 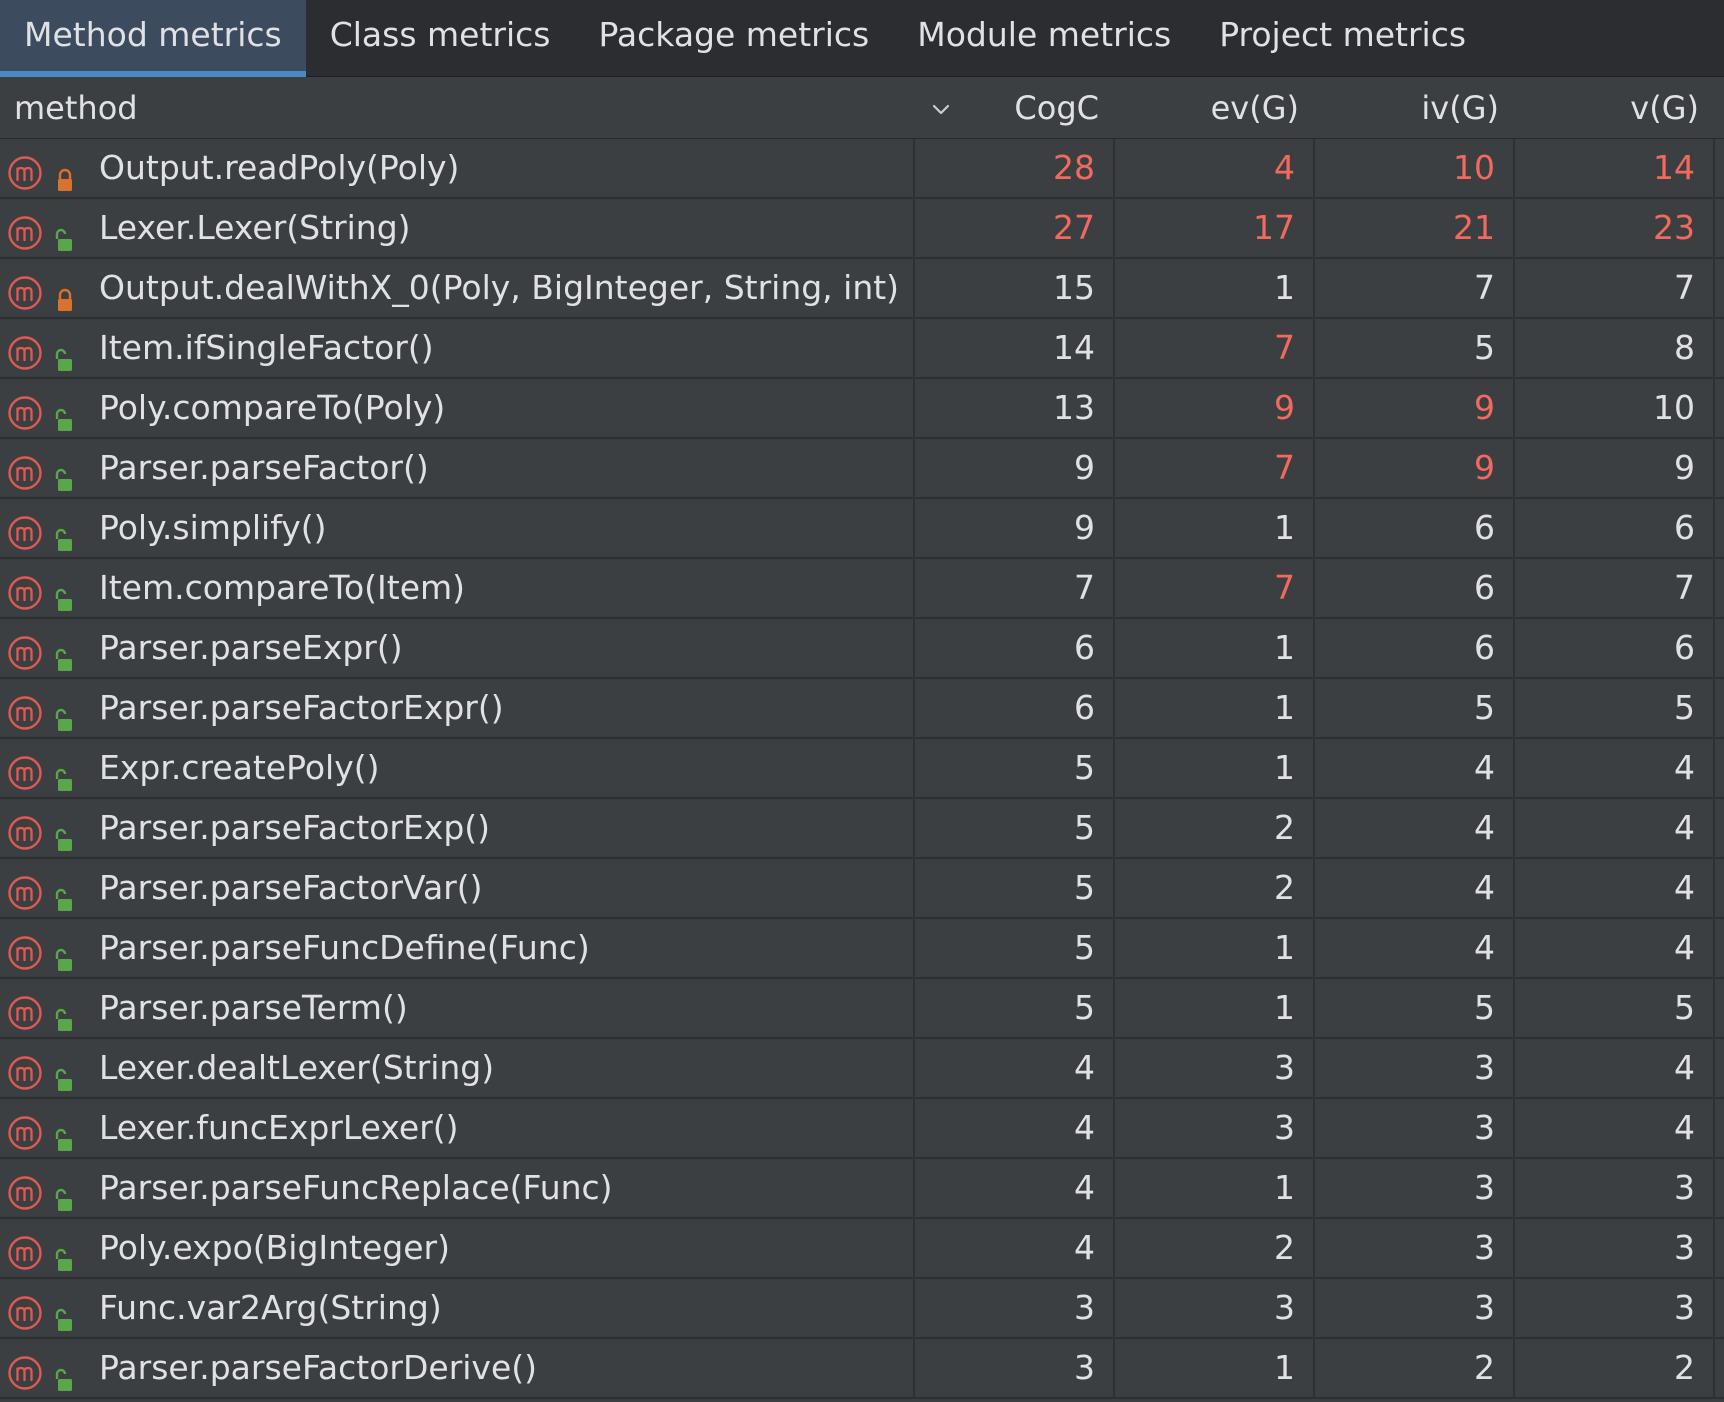 What do you see at coordinates (295, 827) in the screenshot?
I see `method-name: Parser.parseFactorExp()` at bounding box center [295, 827].